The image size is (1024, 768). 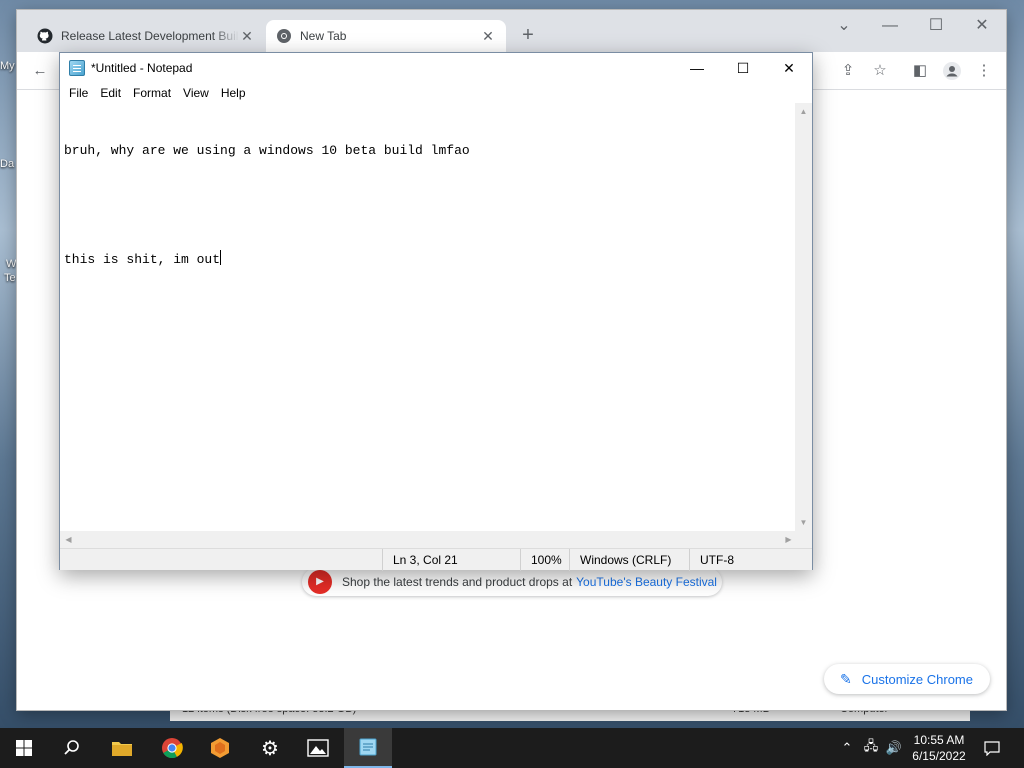 What do you see at coordinates (871, 748) in the screenshot?
I see `network-icon: 🖧` at bounding box center [871, 748].